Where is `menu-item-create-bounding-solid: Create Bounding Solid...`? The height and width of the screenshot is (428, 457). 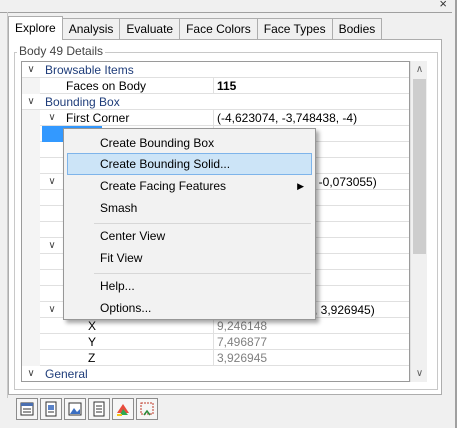 menu-item-create-bounding-solid: Create Bounding Solid... is located at coordinates (189, 164).